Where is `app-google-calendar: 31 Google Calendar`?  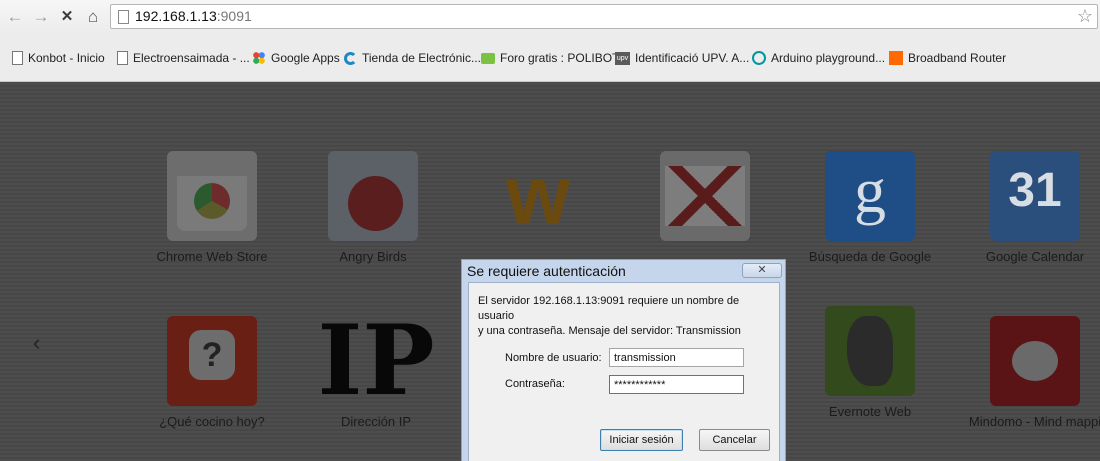
app-google-calendar: 31 Google Calendar is located at coordinates (1032, 207).